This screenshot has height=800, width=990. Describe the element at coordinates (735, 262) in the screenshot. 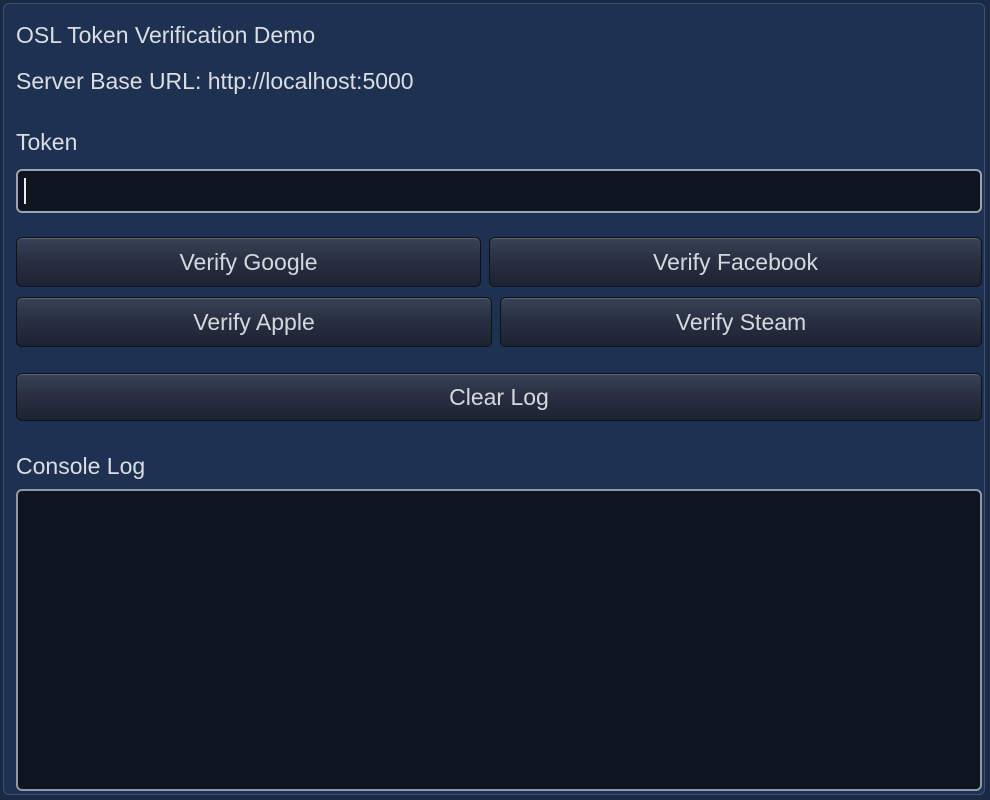

I see `verify-facebook-button: Verify Facebook` at that location.